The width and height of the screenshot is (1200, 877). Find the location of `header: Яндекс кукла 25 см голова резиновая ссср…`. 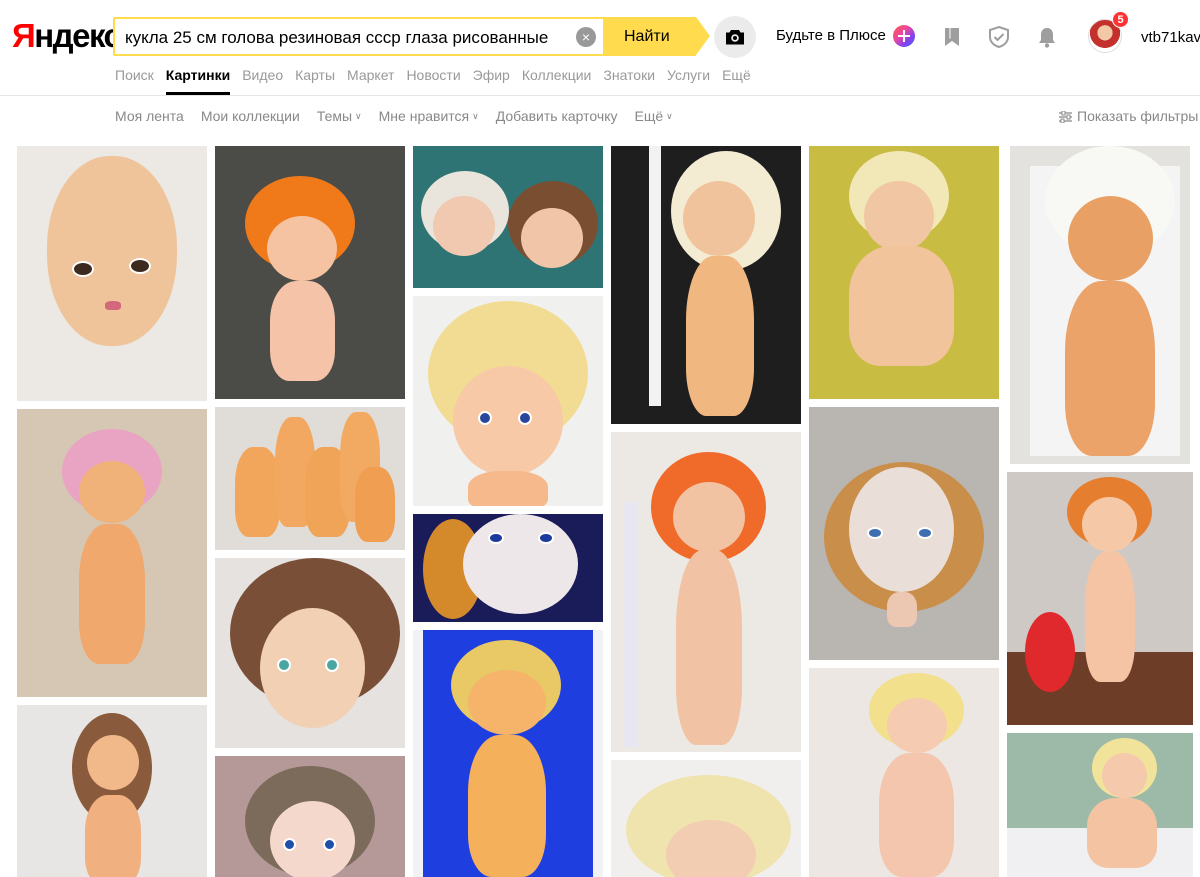

header: Яндекс кукла 25 см голова резиновая ссср… is located at coordinates (600, 48).